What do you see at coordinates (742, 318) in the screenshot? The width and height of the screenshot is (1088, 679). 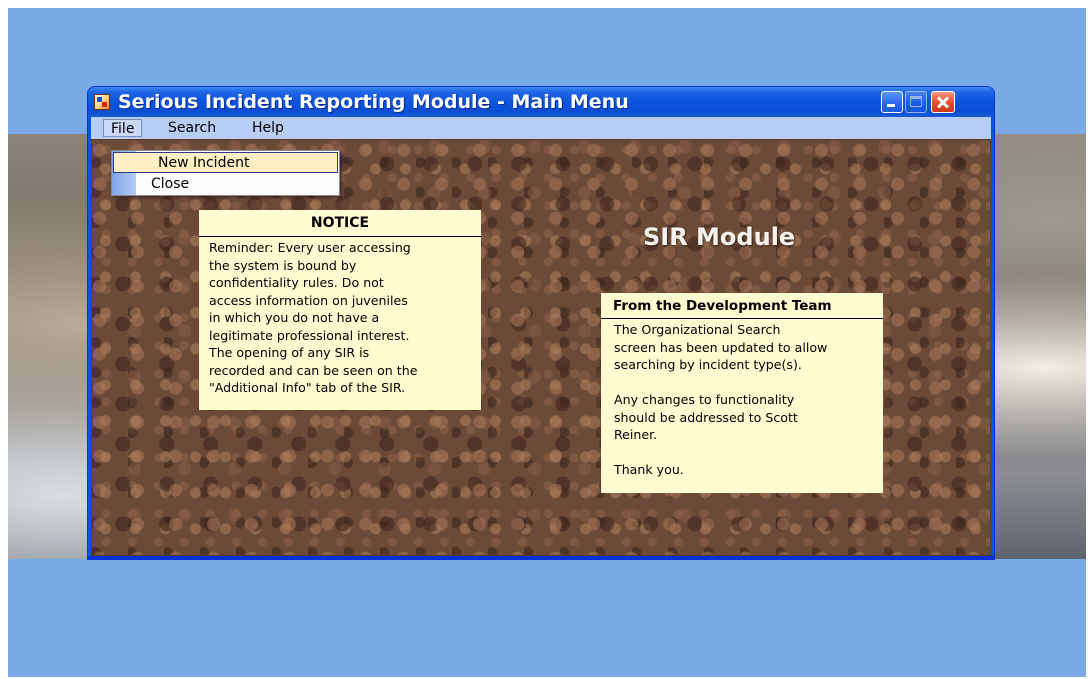 I see `dev-team-divider` at bounding box center [742, 318].